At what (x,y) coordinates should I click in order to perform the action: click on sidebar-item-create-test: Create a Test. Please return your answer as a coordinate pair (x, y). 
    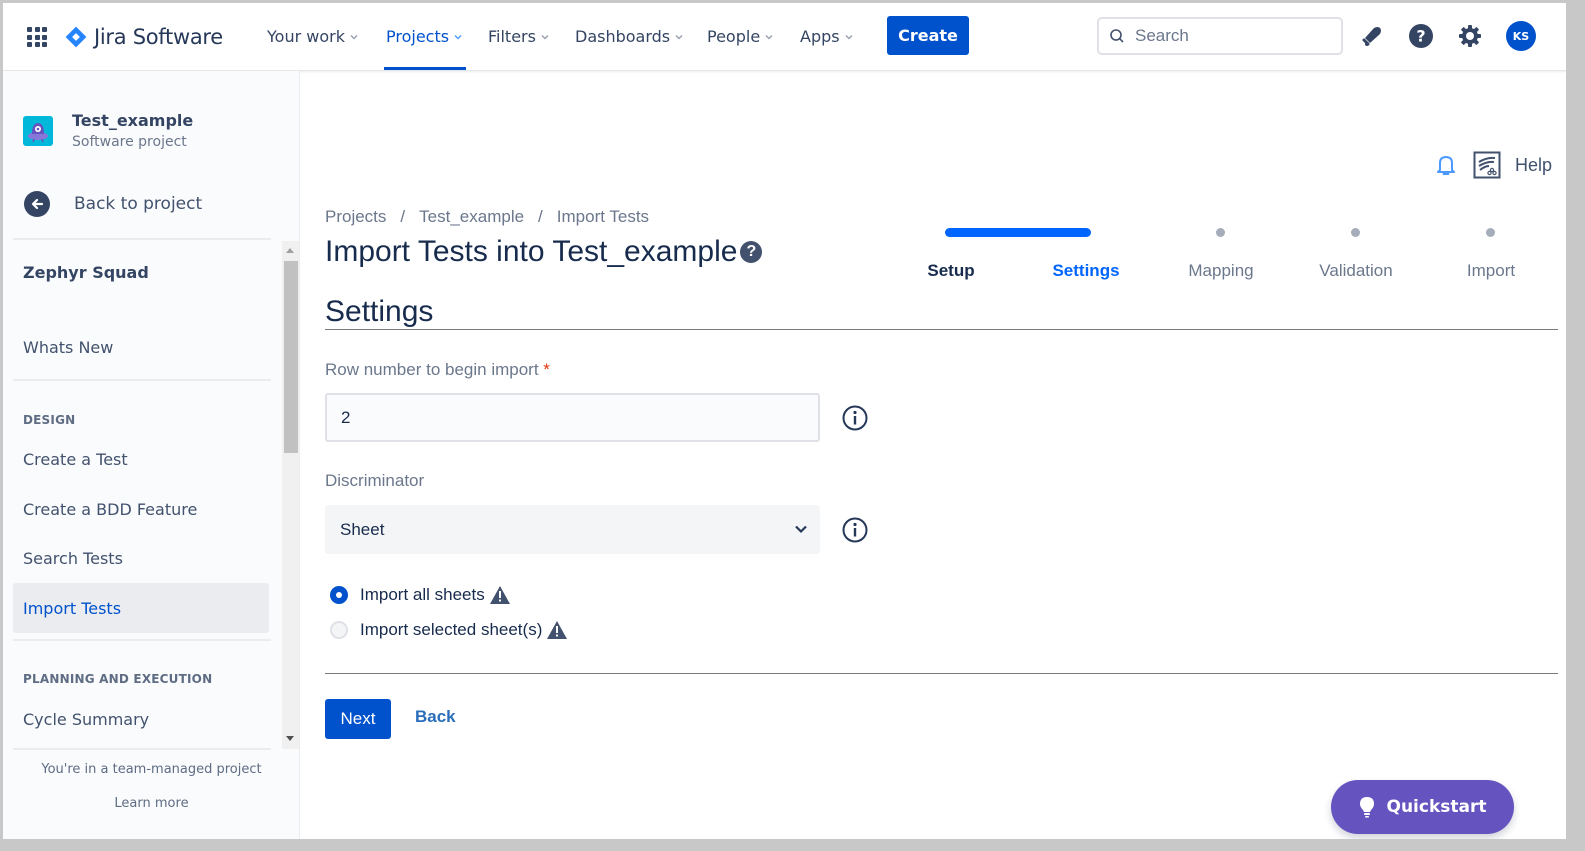
    Looking at the image, I should click on (75, 459).